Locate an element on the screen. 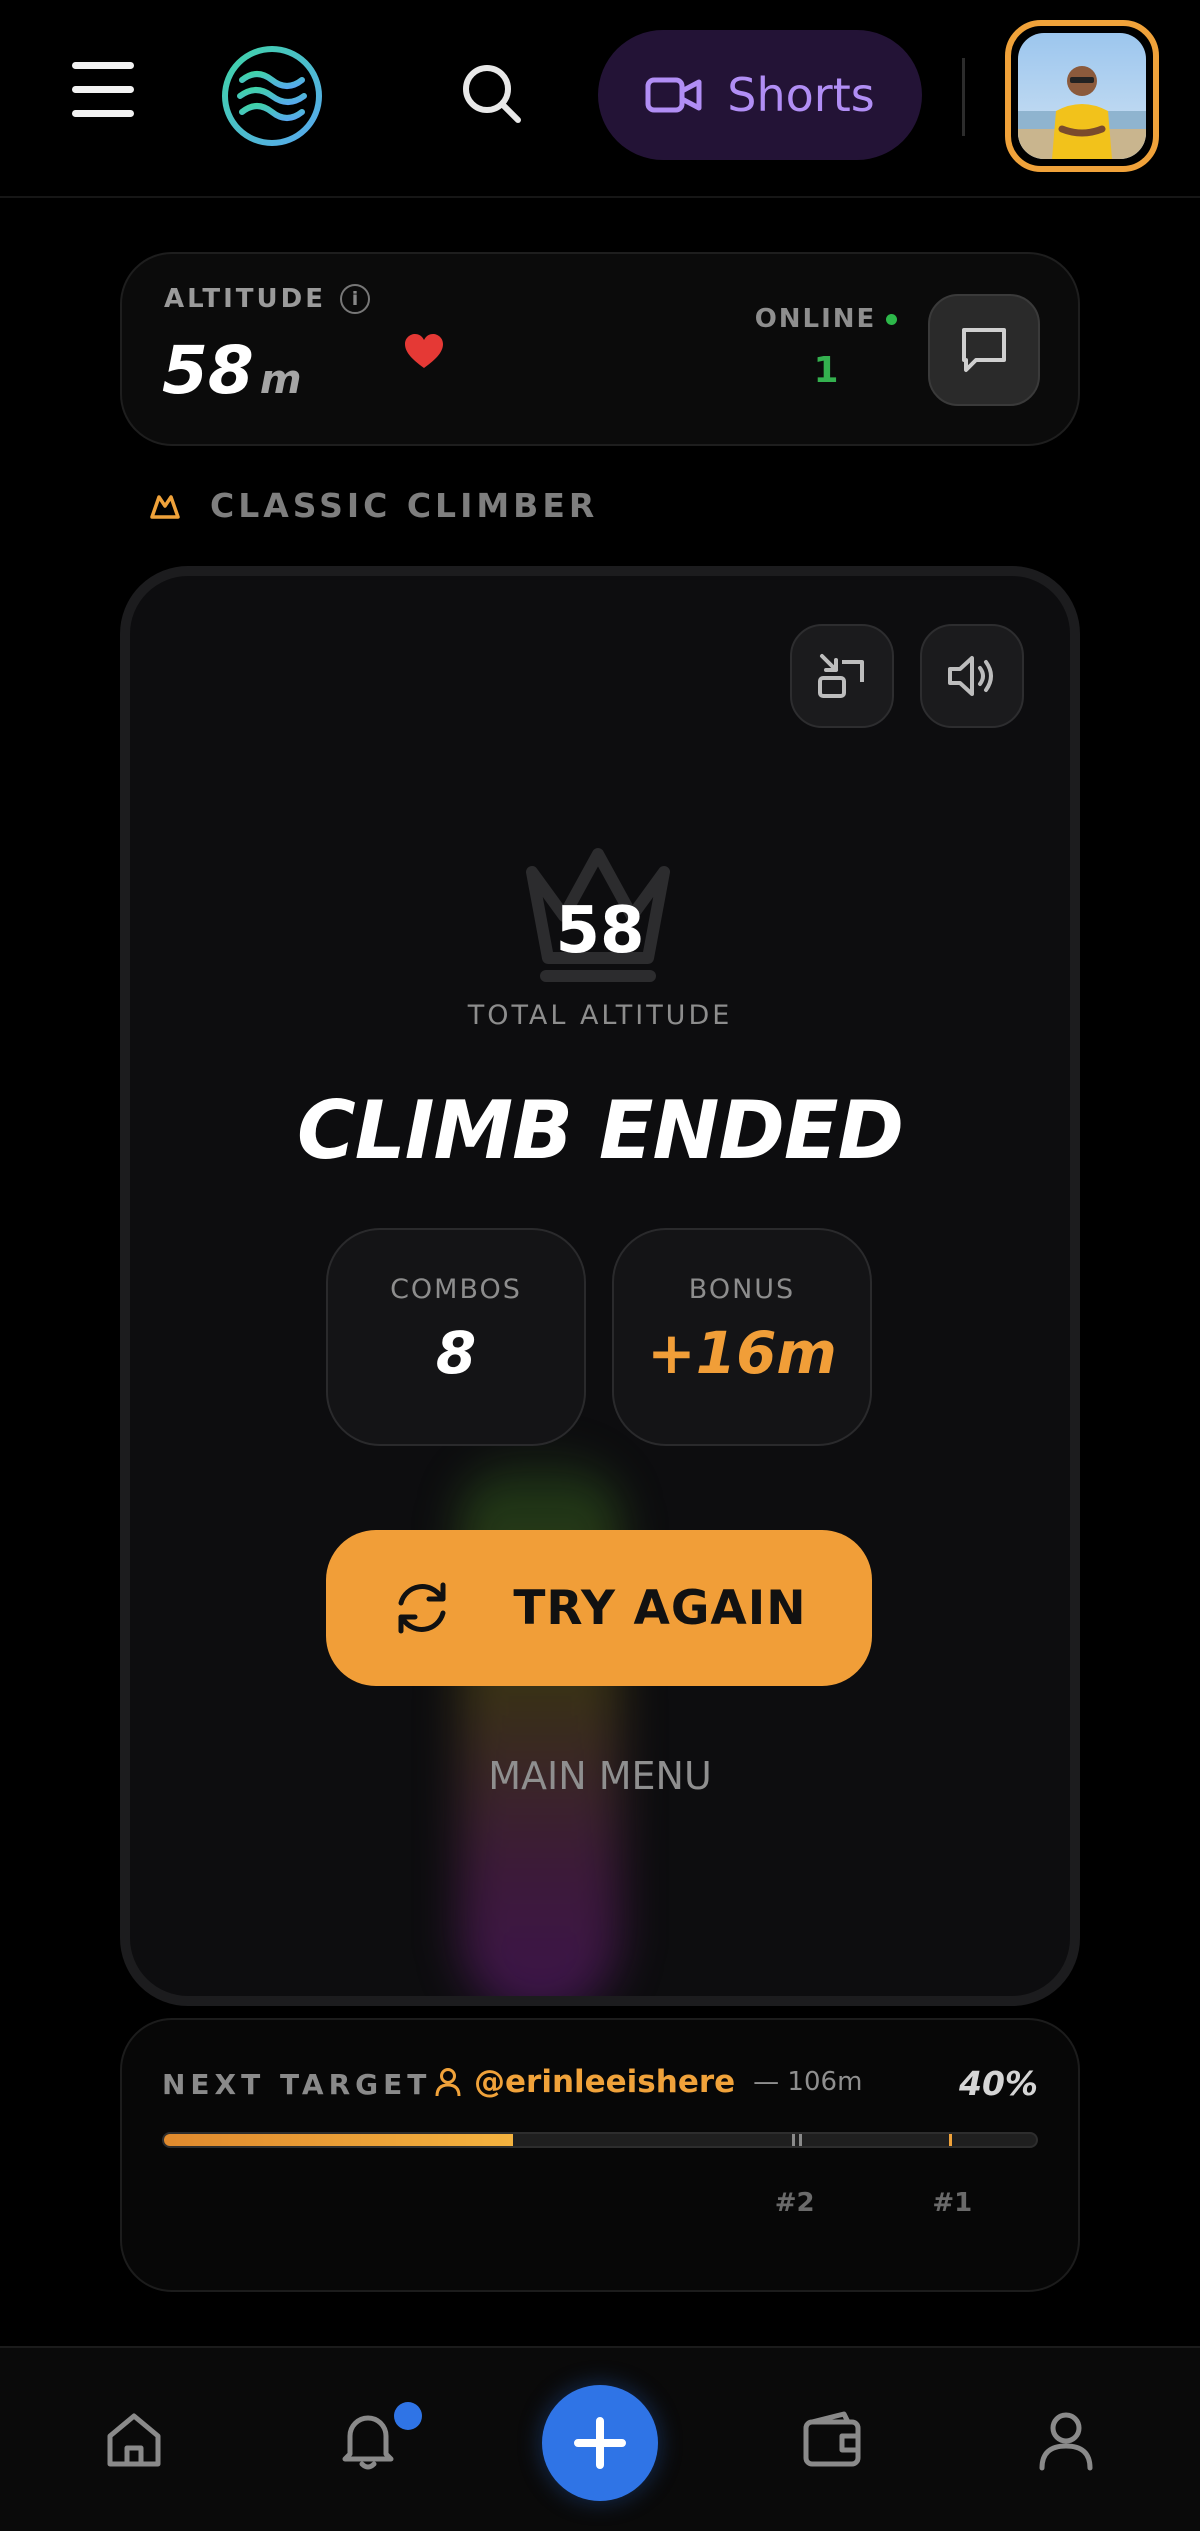  rank-2-marker is located at coordinates (793, 2140).